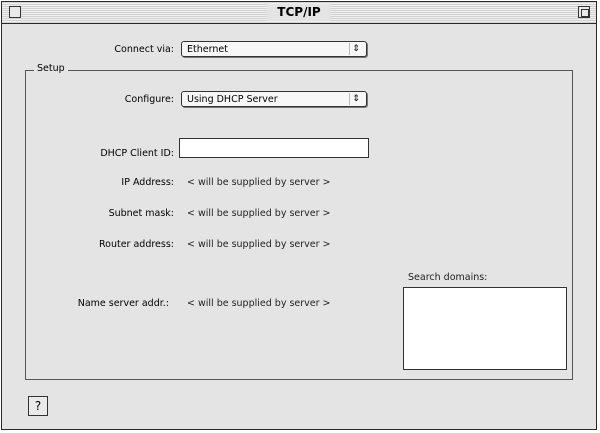  I want to click on configure-value: Using DHCP Server, so click(232, 99).